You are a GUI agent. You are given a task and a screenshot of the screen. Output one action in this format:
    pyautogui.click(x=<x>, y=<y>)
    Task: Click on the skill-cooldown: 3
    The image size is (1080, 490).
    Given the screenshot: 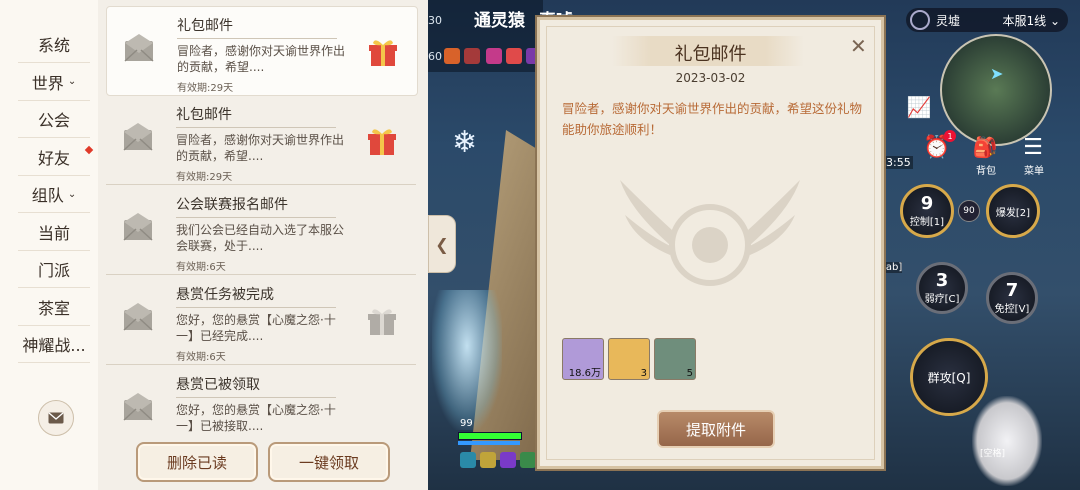 What is the action you would take?
    pyautogui.click(x=942, y=280)
    